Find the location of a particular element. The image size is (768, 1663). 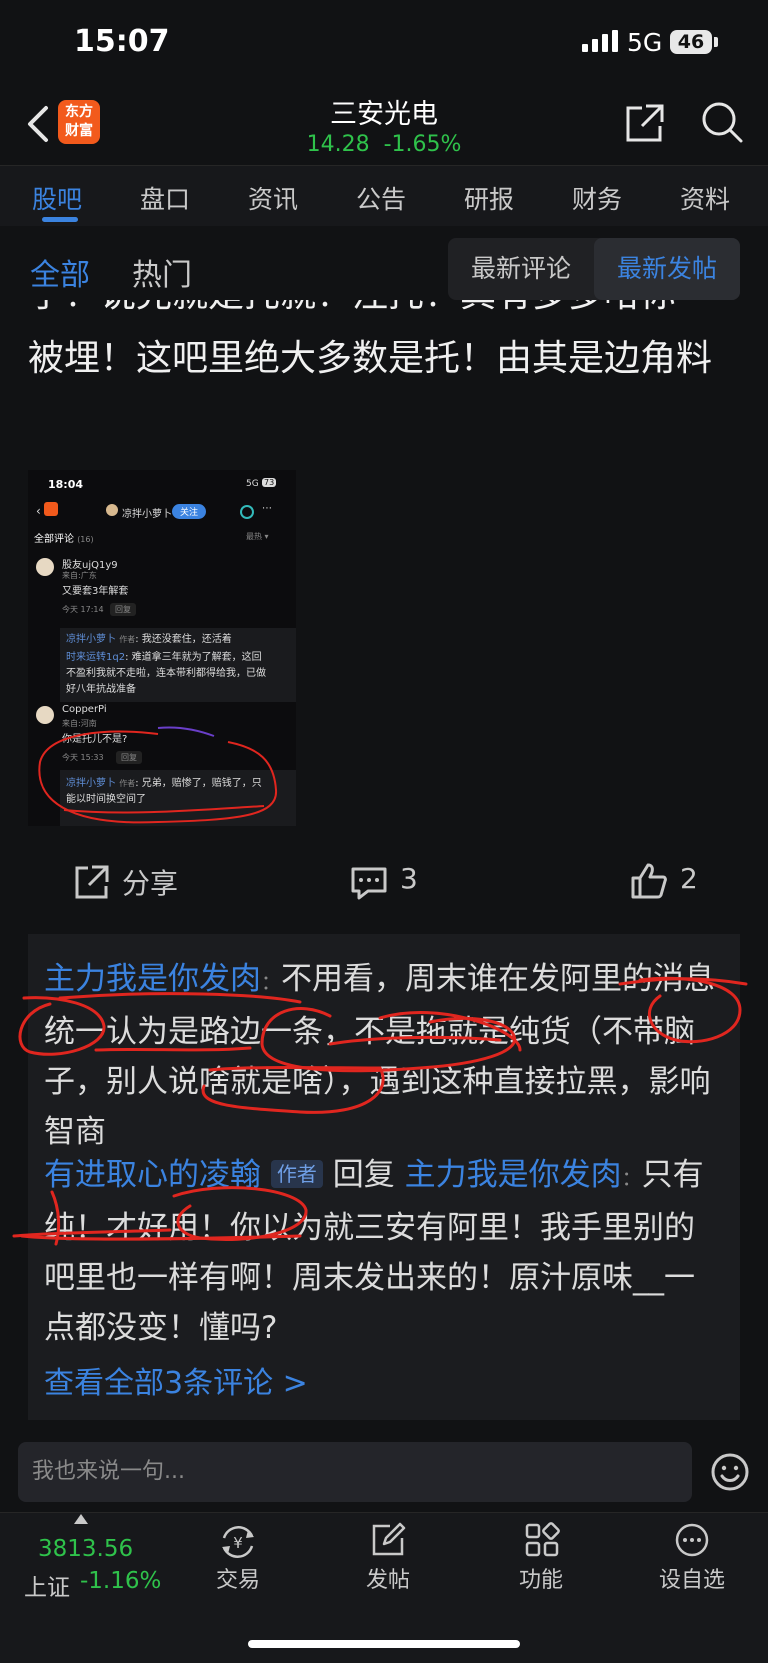

functions-icon is located at coordinates (542, 1540).